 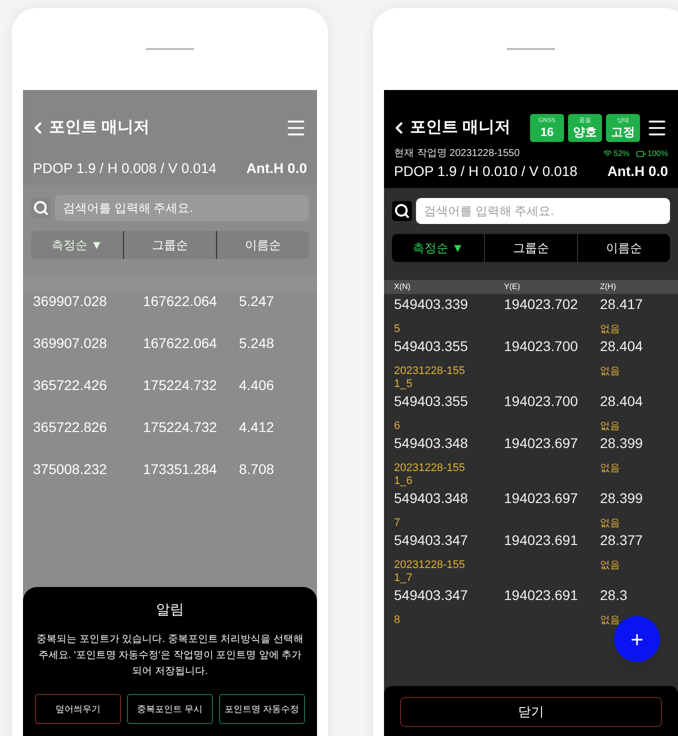 What do you see at coordinates (398, 620) in the screenshot?
I see `point-name: 8` at bounding box center [398, 620].